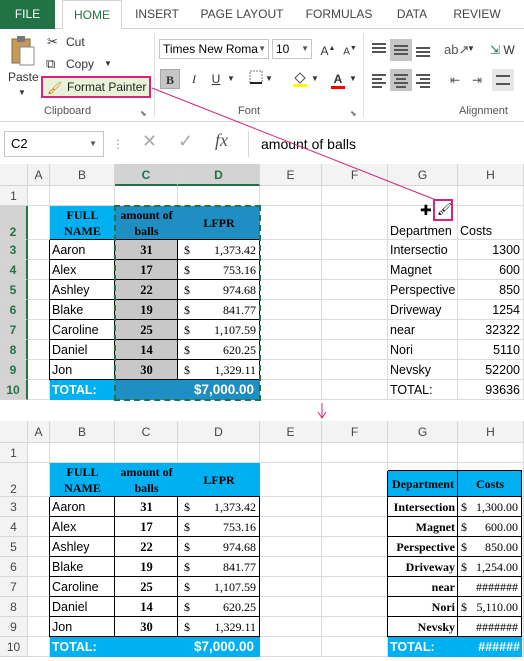 The width and height of the screenshot is (524, 661). What do you see at coordinates (294, 144) in the screenshot?
I see `annotation-line` at bounding box center [294, 144].